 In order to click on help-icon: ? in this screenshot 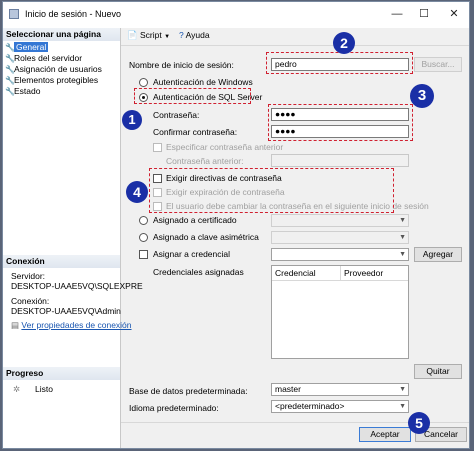, I will do `click(181, 35)`.